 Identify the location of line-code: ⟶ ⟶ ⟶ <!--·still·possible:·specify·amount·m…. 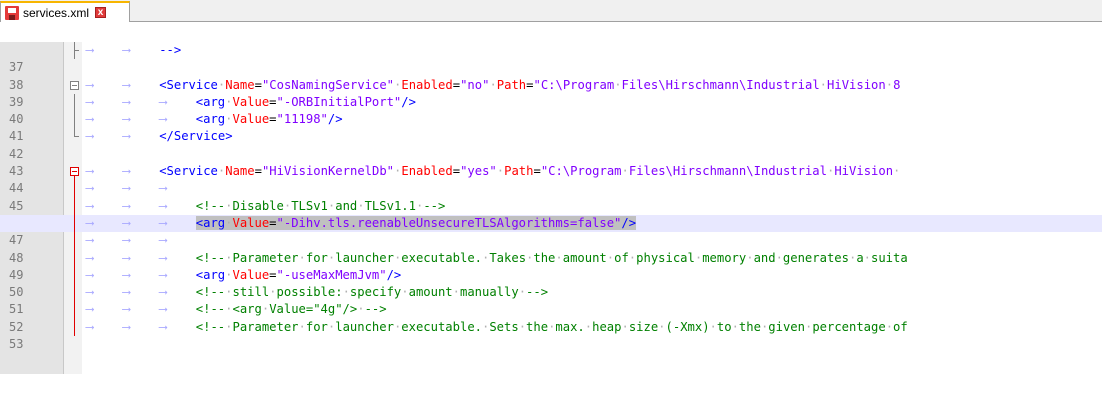
(317, 292).